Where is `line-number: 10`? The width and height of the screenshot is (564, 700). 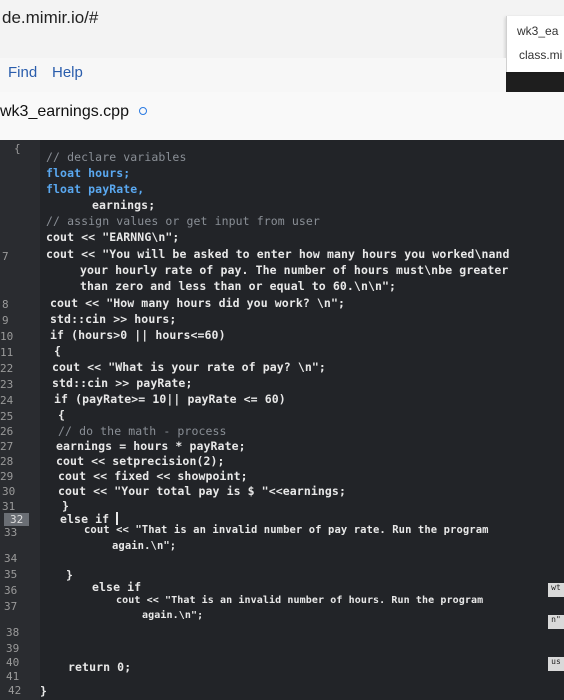
line-number: 10 is located at coordinates (7, 336).